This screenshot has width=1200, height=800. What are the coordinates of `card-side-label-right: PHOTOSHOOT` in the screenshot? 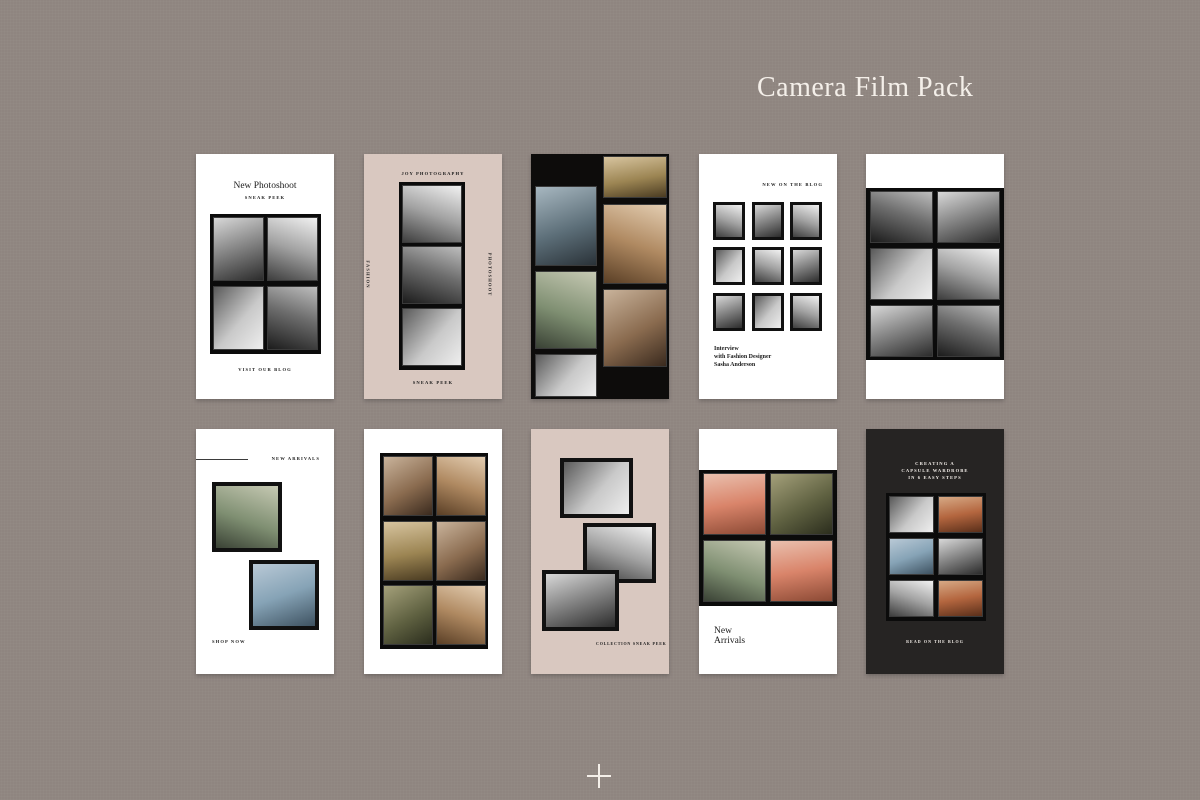 It's located at (490, 274).